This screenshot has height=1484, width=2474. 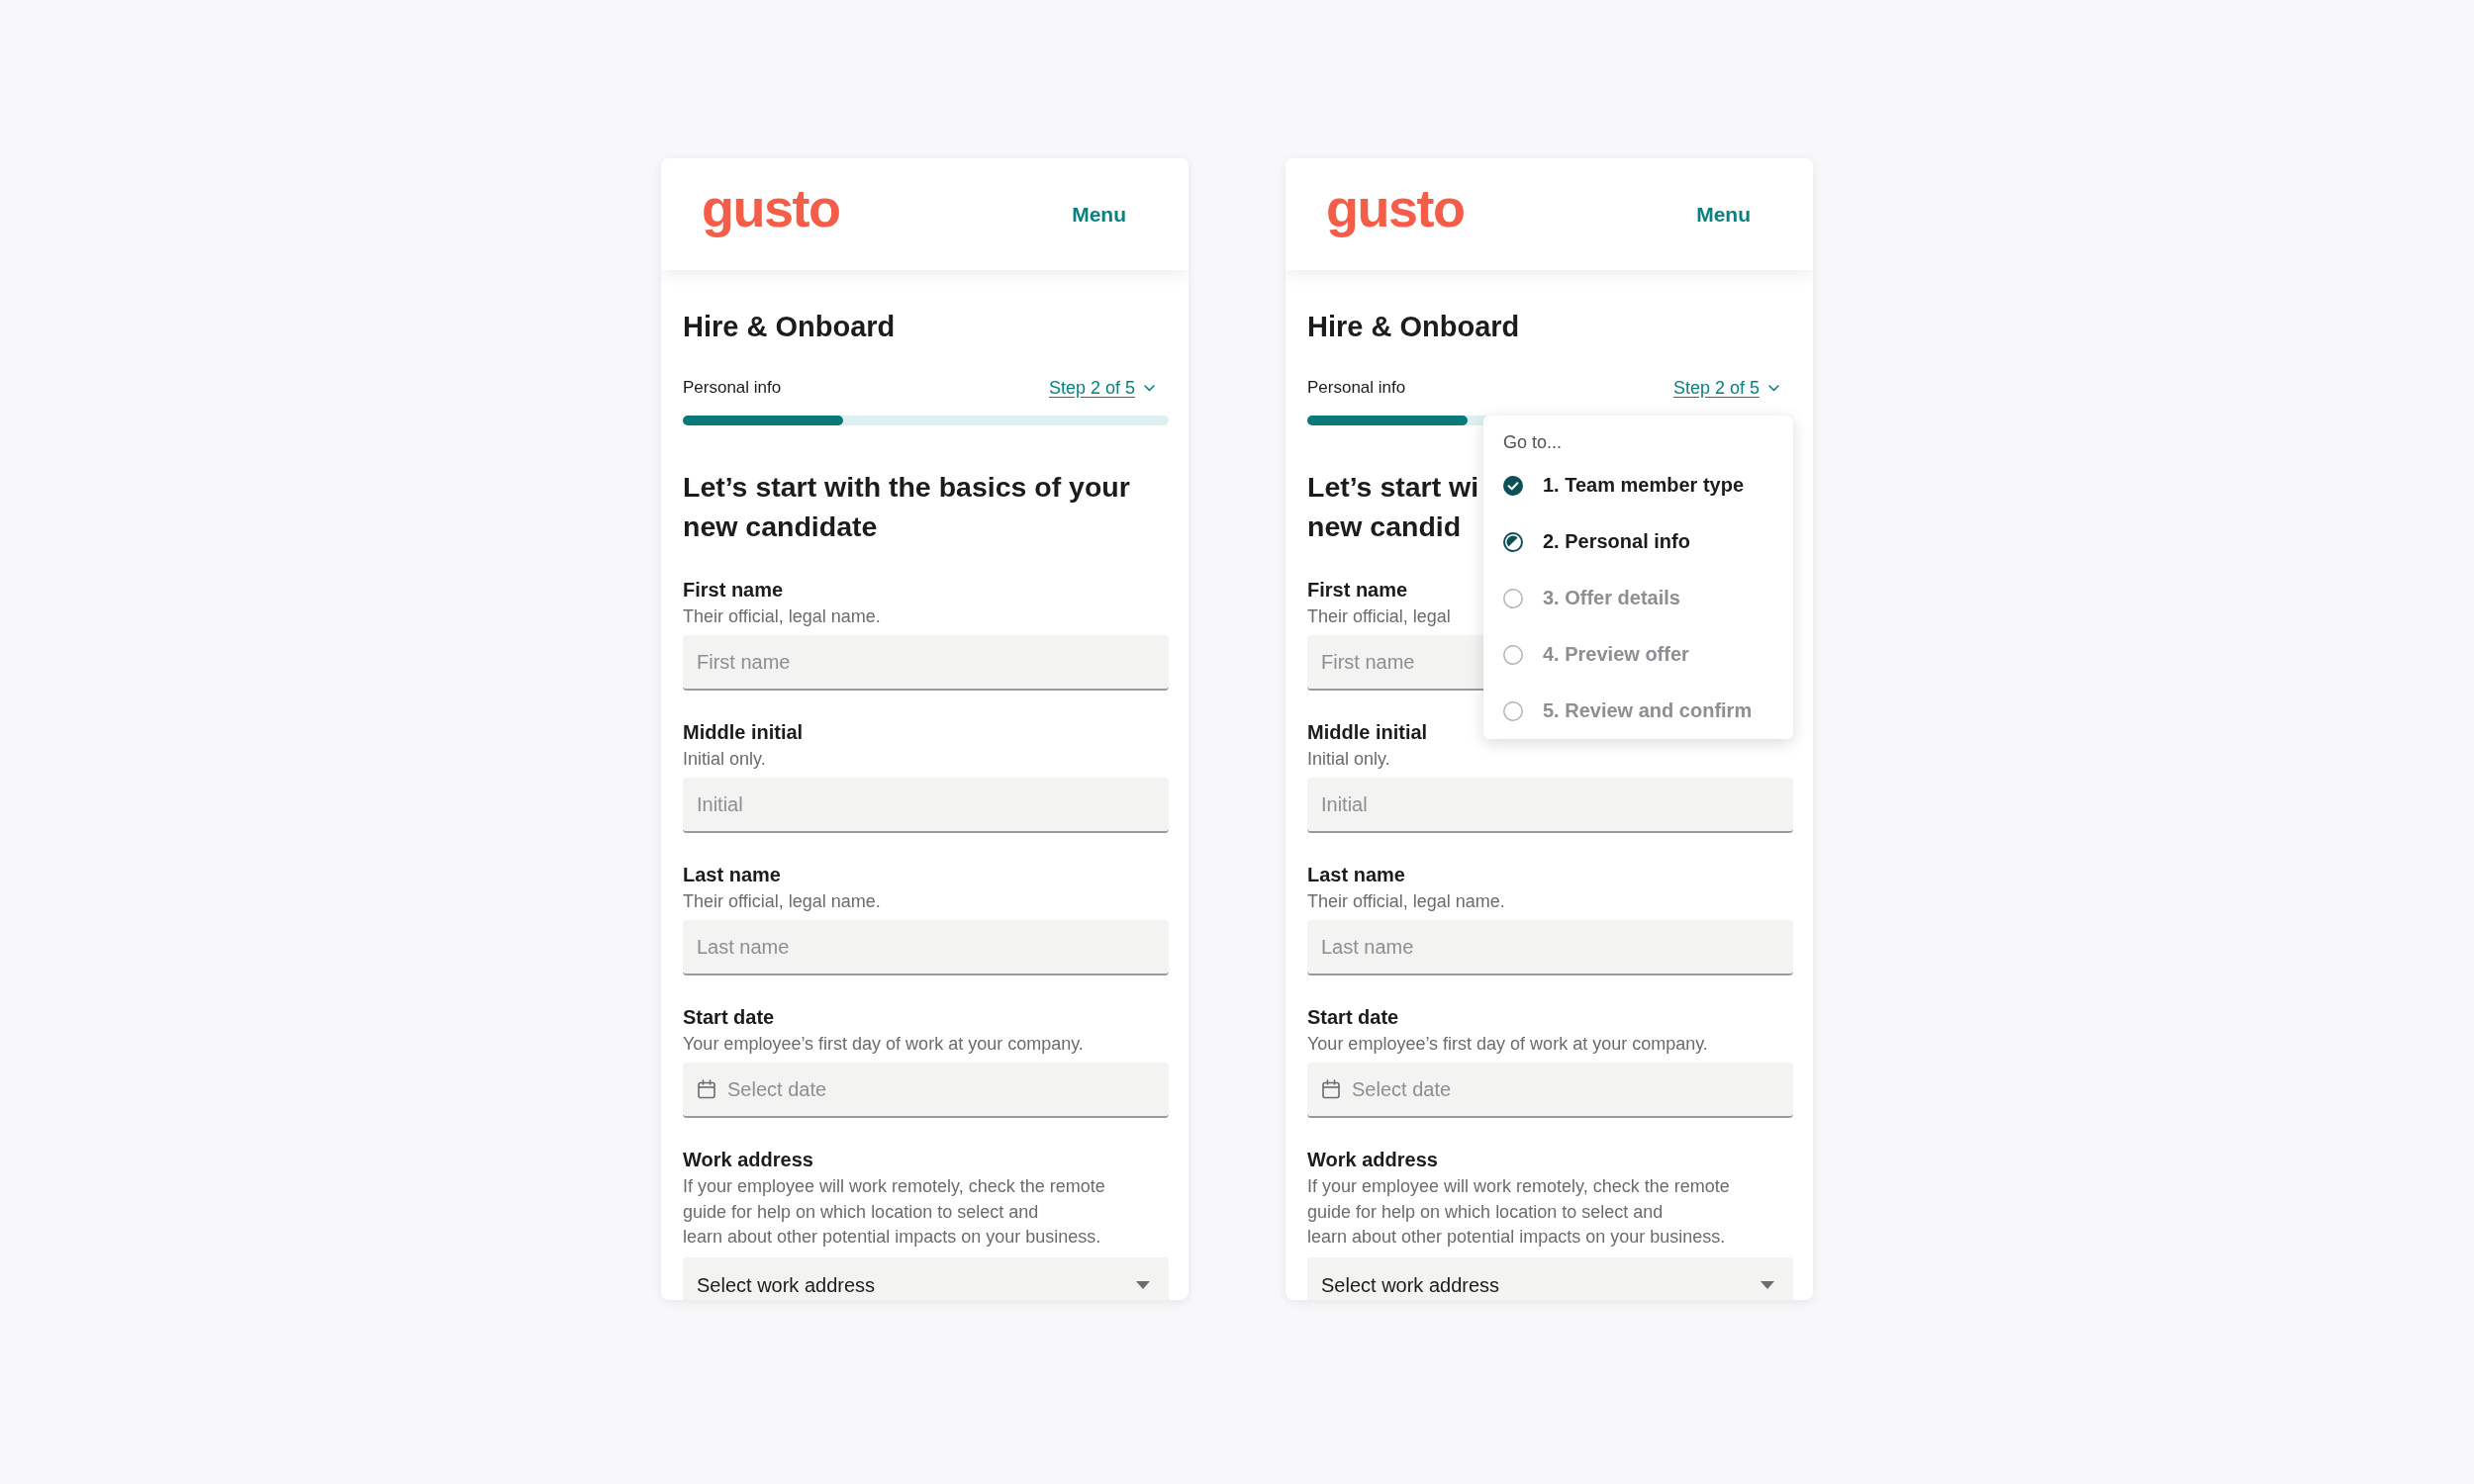 I want to click on step-menu-item: 2. Personal info, so click(x=1638, y=541).